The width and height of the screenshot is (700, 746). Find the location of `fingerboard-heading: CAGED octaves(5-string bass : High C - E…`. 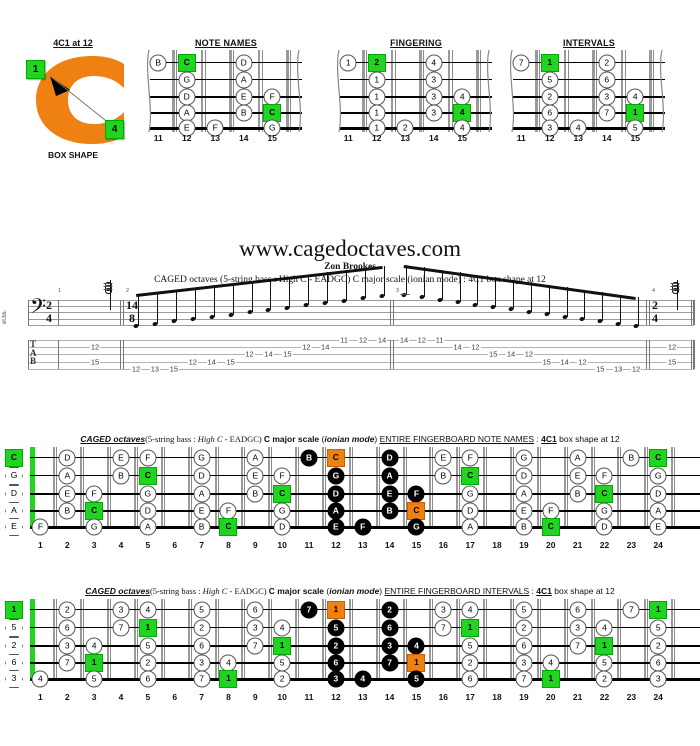

fingerboard-heading: CAGED octaves(5-string bass : High C - E… is located at coordinates (350, 439).